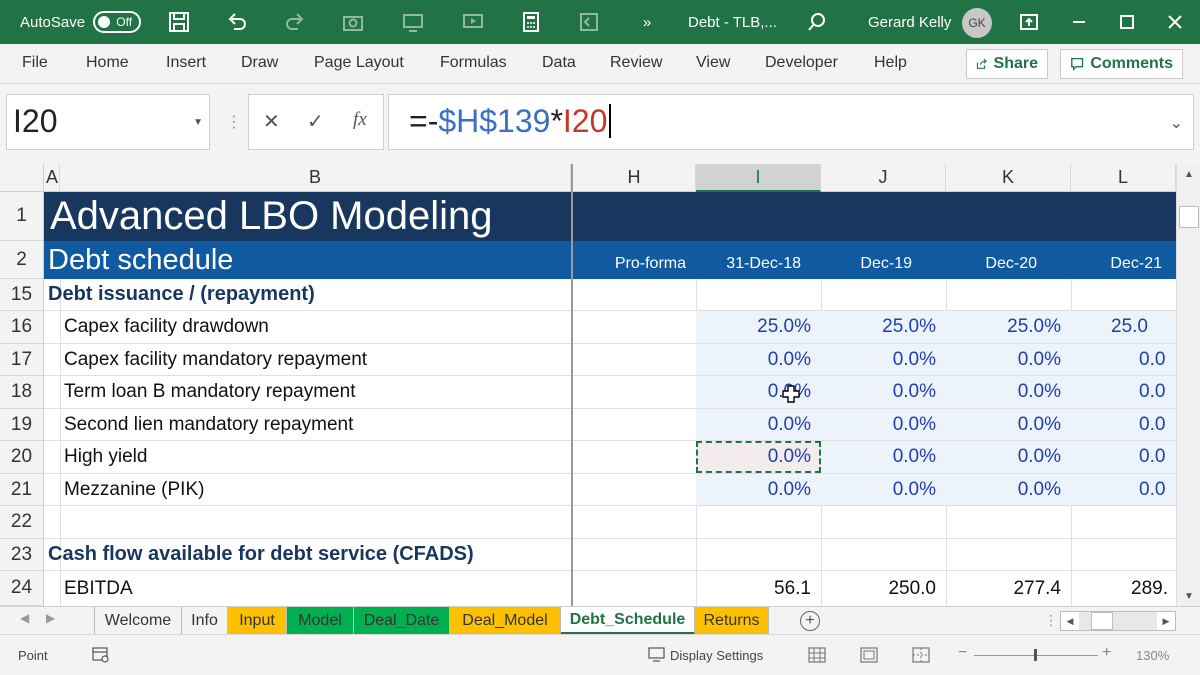 The width and height of the screenshot is (1200, 675). What do you see at coordinates (1189, 174) in the screenshot?
I see `scroll-up-icon: ▲` at bounding box center [1189, 174].